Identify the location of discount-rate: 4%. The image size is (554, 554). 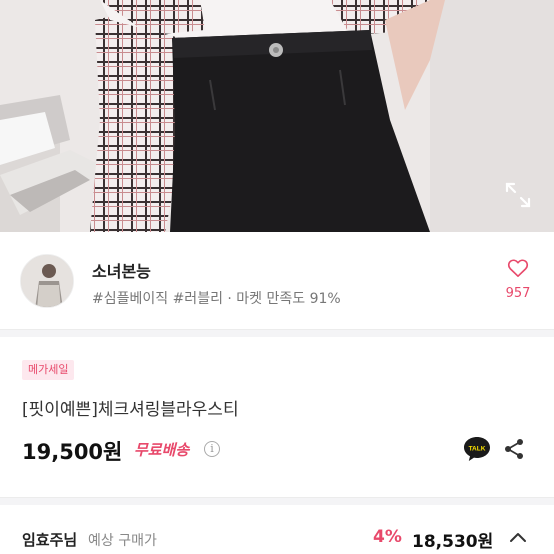
(387, 537).